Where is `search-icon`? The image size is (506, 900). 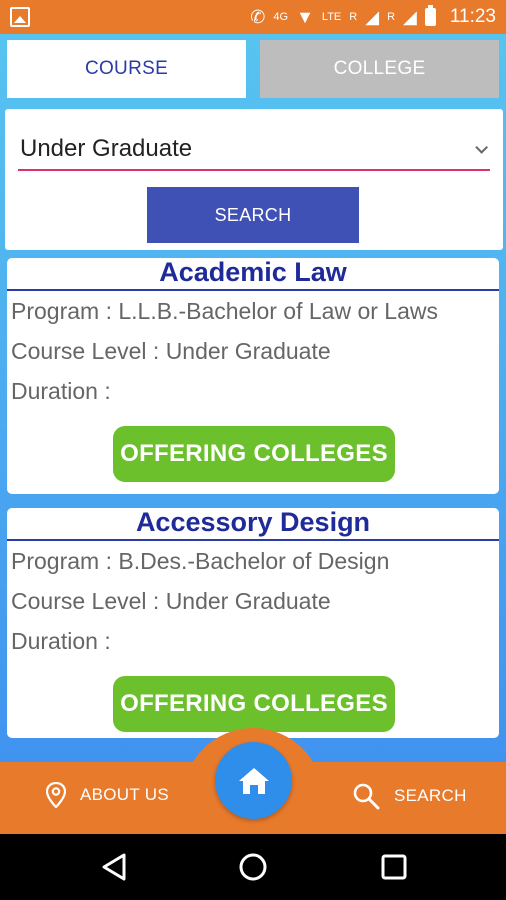 search-icon is located at coordinates (366, 796).